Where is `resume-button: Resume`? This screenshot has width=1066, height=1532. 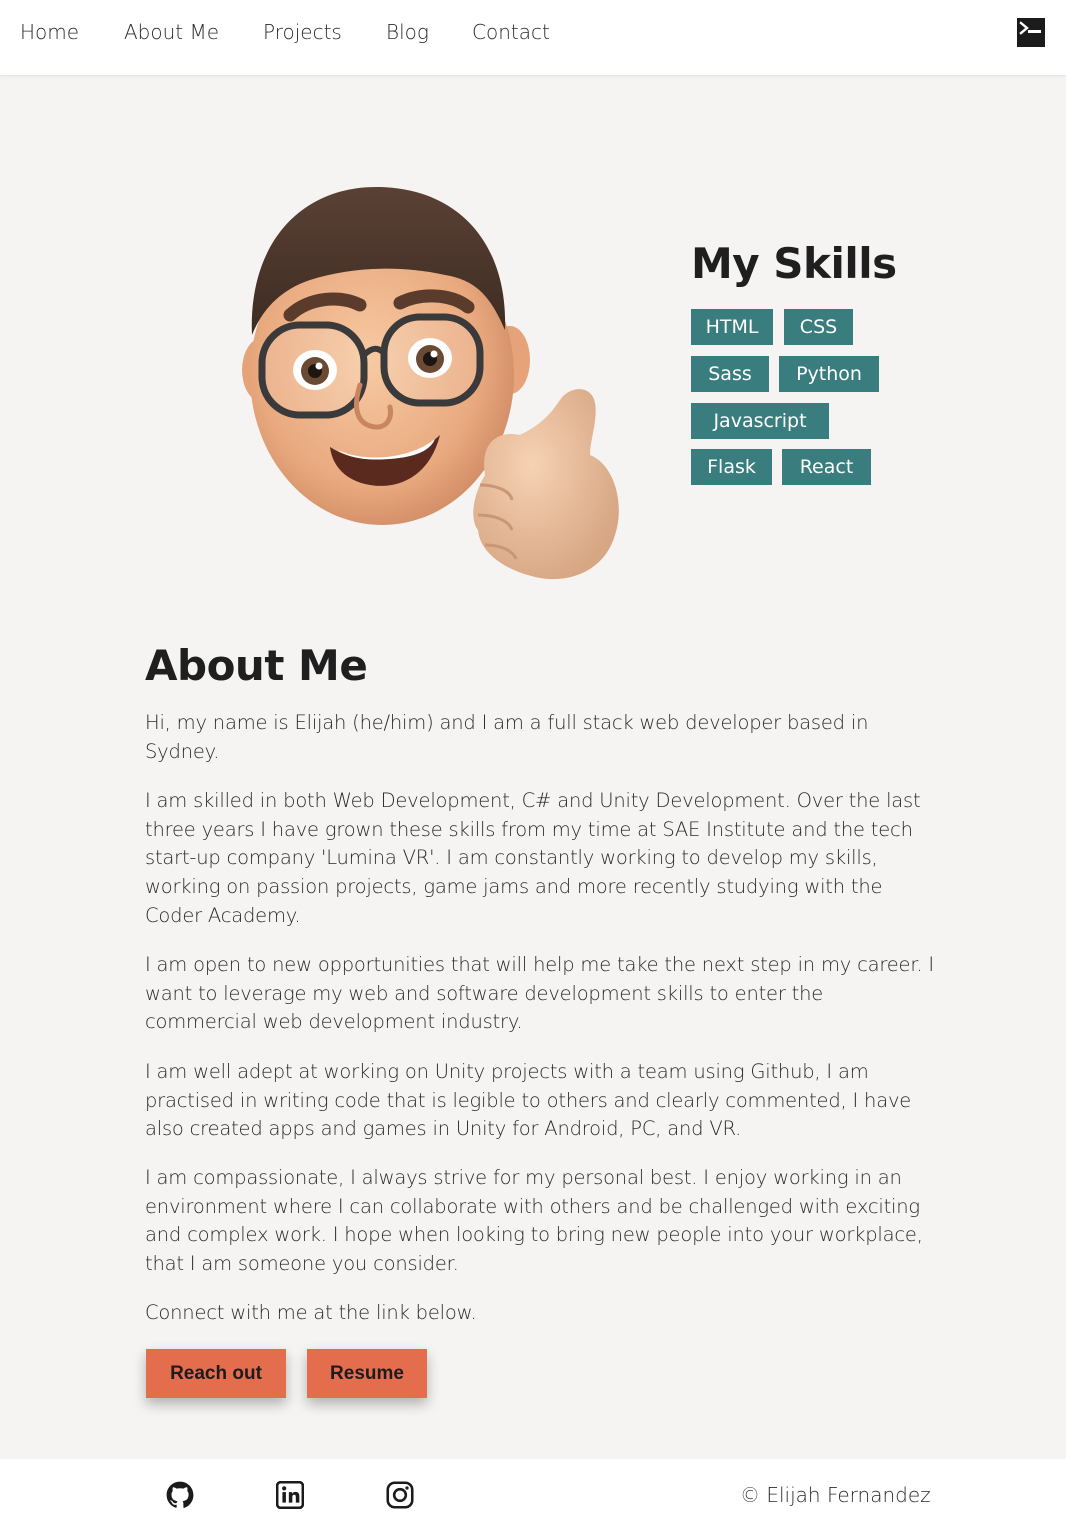 resume-button: Resume is located at coordinates (367, 1373).